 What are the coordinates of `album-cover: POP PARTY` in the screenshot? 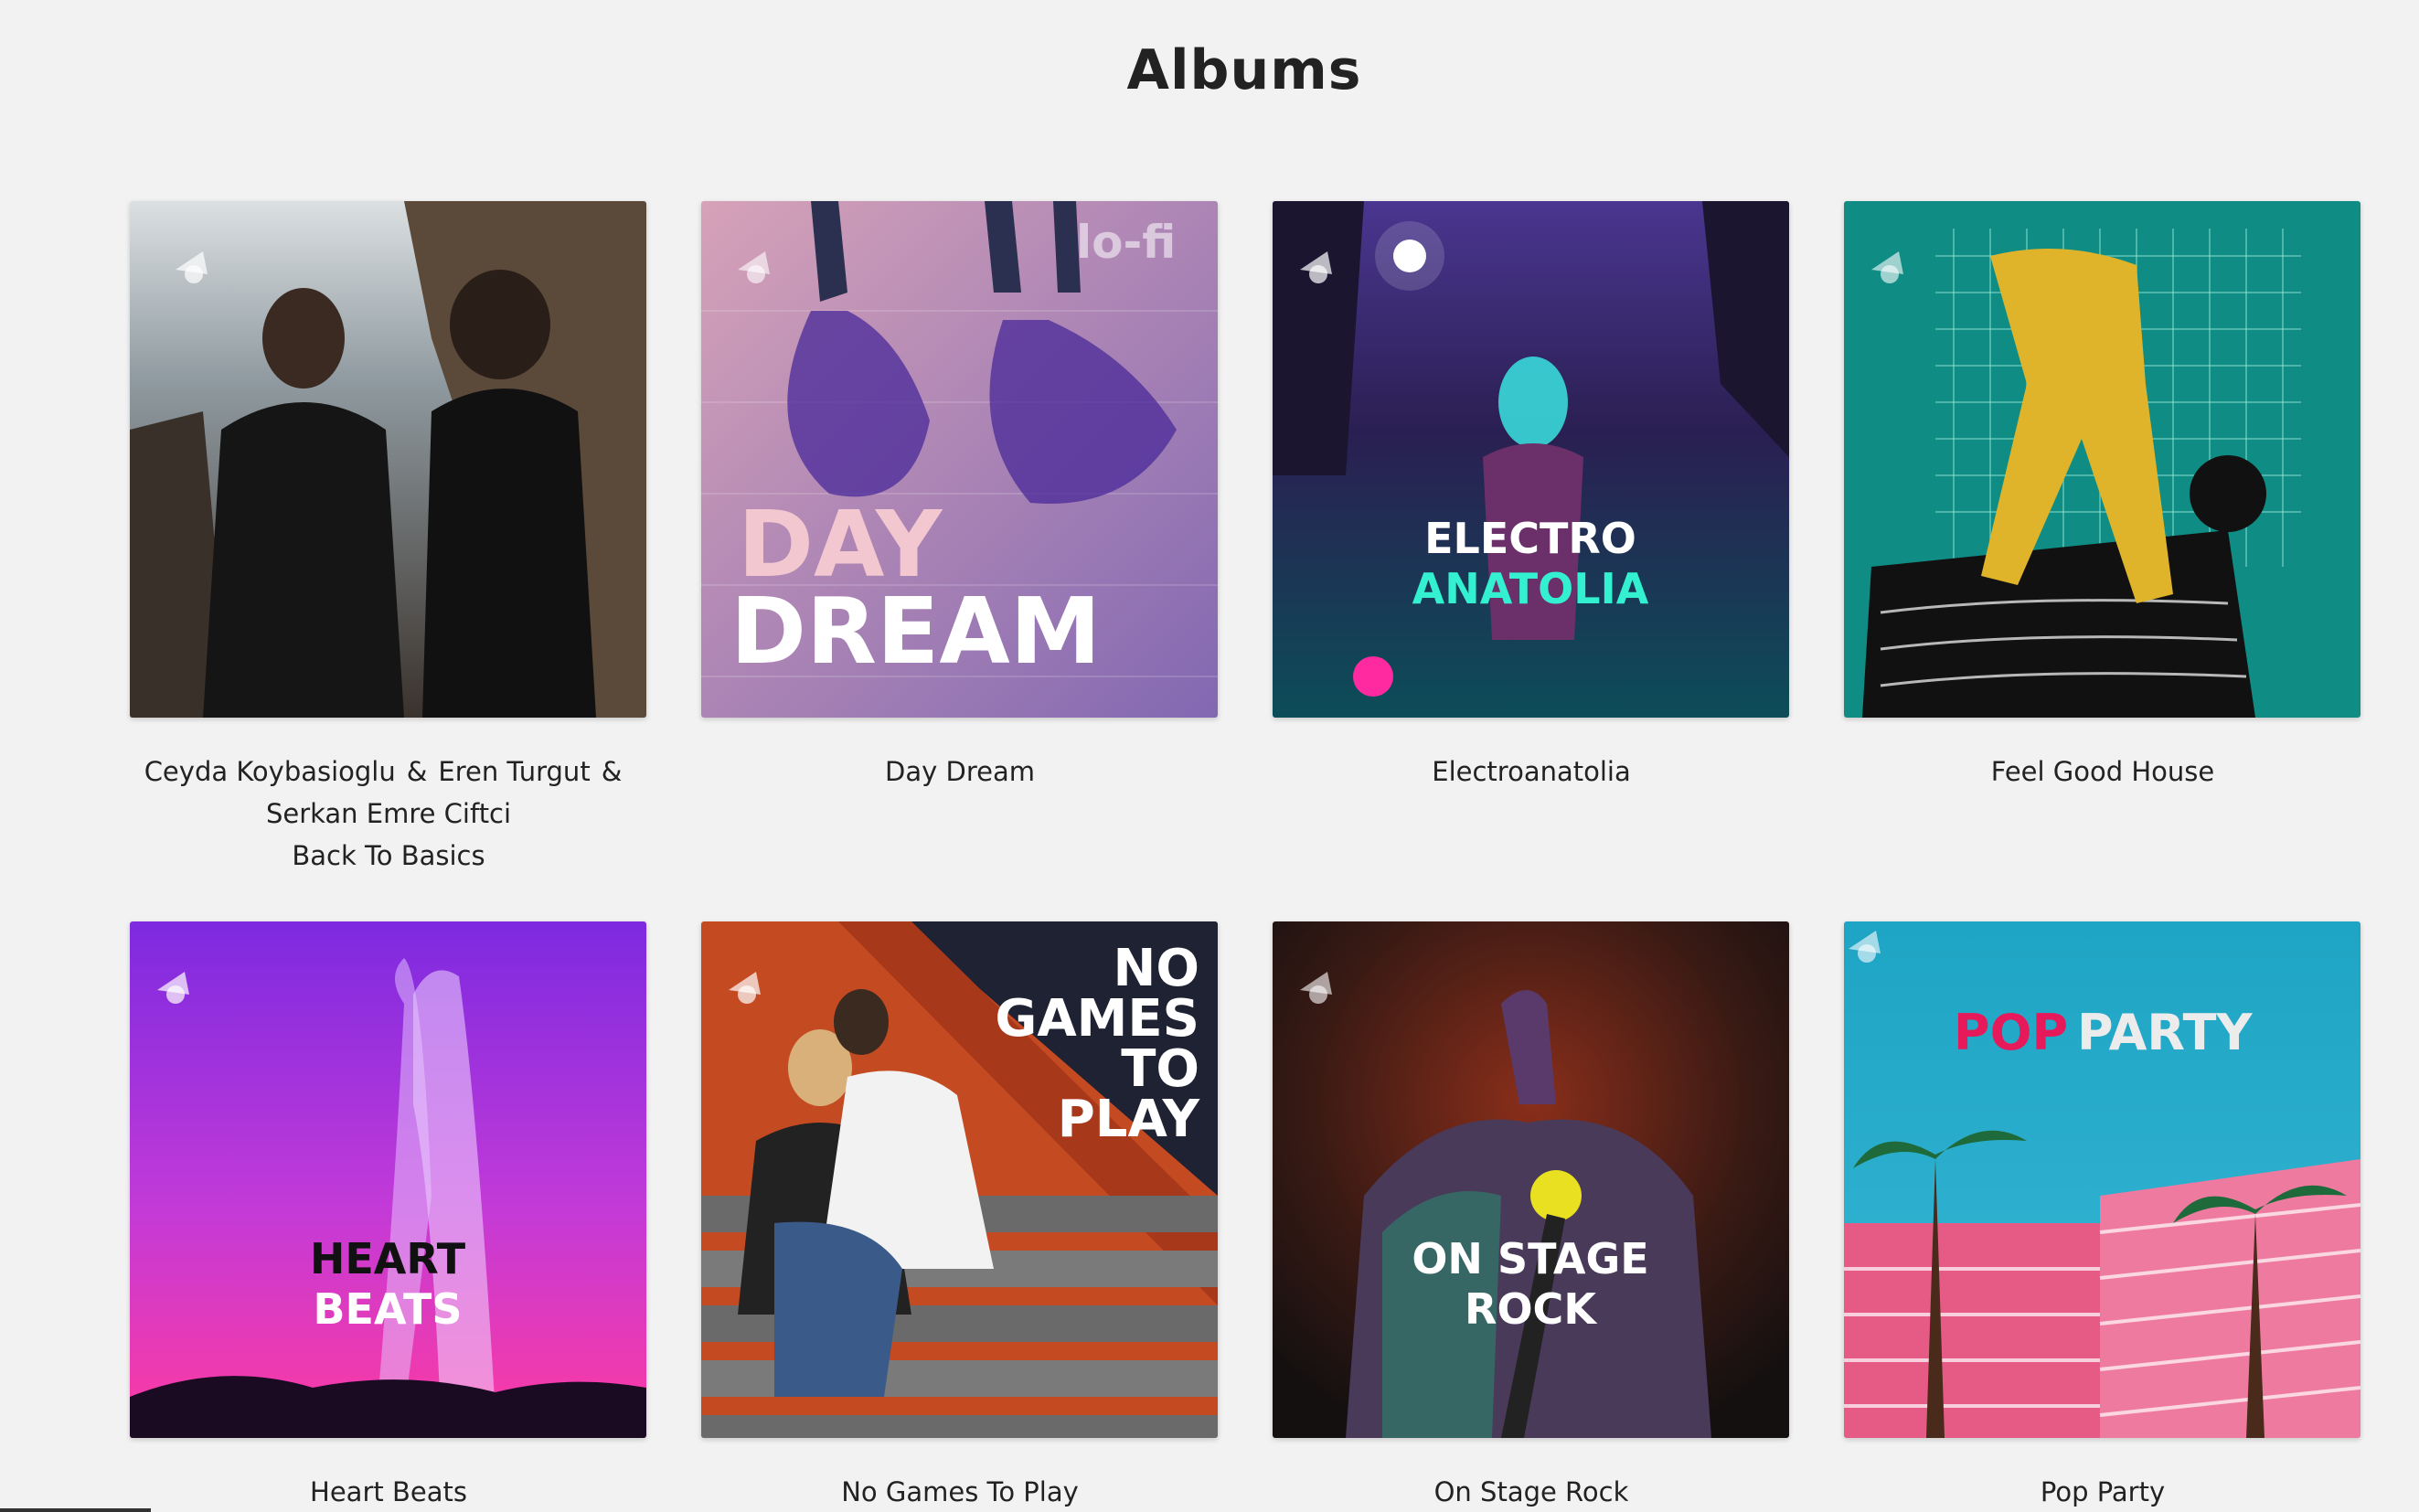 It's located at (2102, 1179).